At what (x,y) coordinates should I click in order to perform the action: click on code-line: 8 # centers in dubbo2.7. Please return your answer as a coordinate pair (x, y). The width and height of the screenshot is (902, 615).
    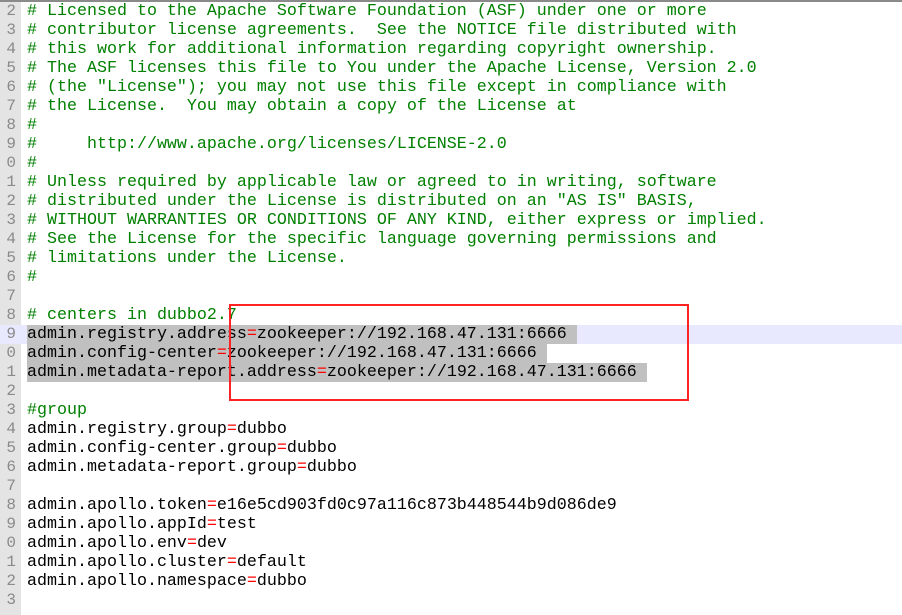
    Looking at the image, I should click on (451, 315).